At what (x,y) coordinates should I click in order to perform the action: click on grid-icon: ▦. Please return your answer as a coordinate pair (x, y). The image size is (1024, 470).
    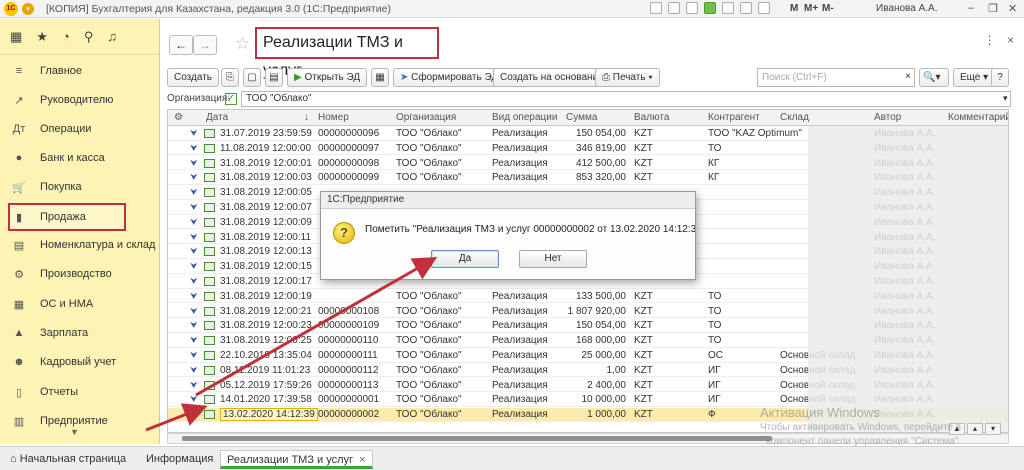
    Looking at the image, I should click on (380, 77).